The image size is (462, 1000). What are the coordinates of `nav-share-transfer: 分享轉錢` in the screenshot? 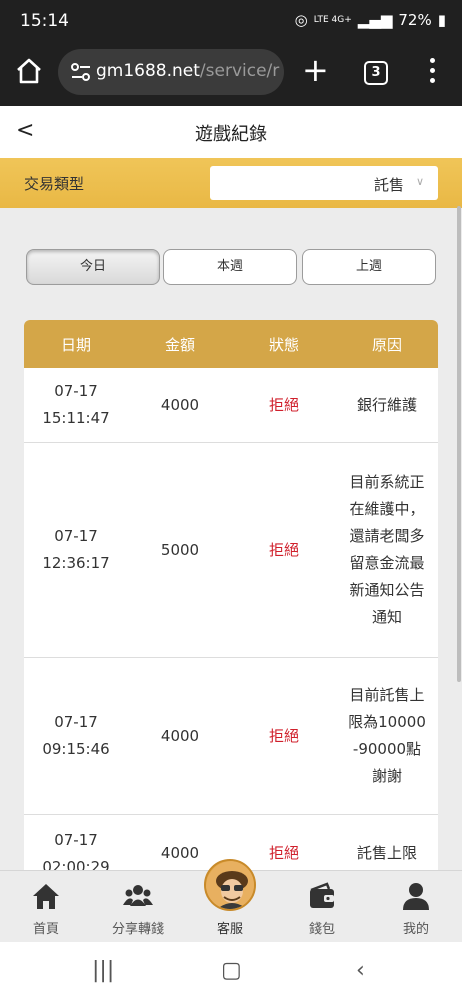 It's located at (138, 907).